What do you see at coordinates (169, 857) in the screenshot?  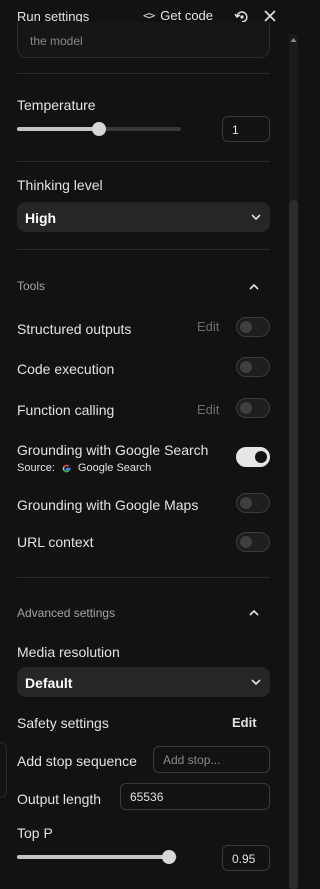 I see `top-p-slider-thumb` at bounding box center [169, 857].